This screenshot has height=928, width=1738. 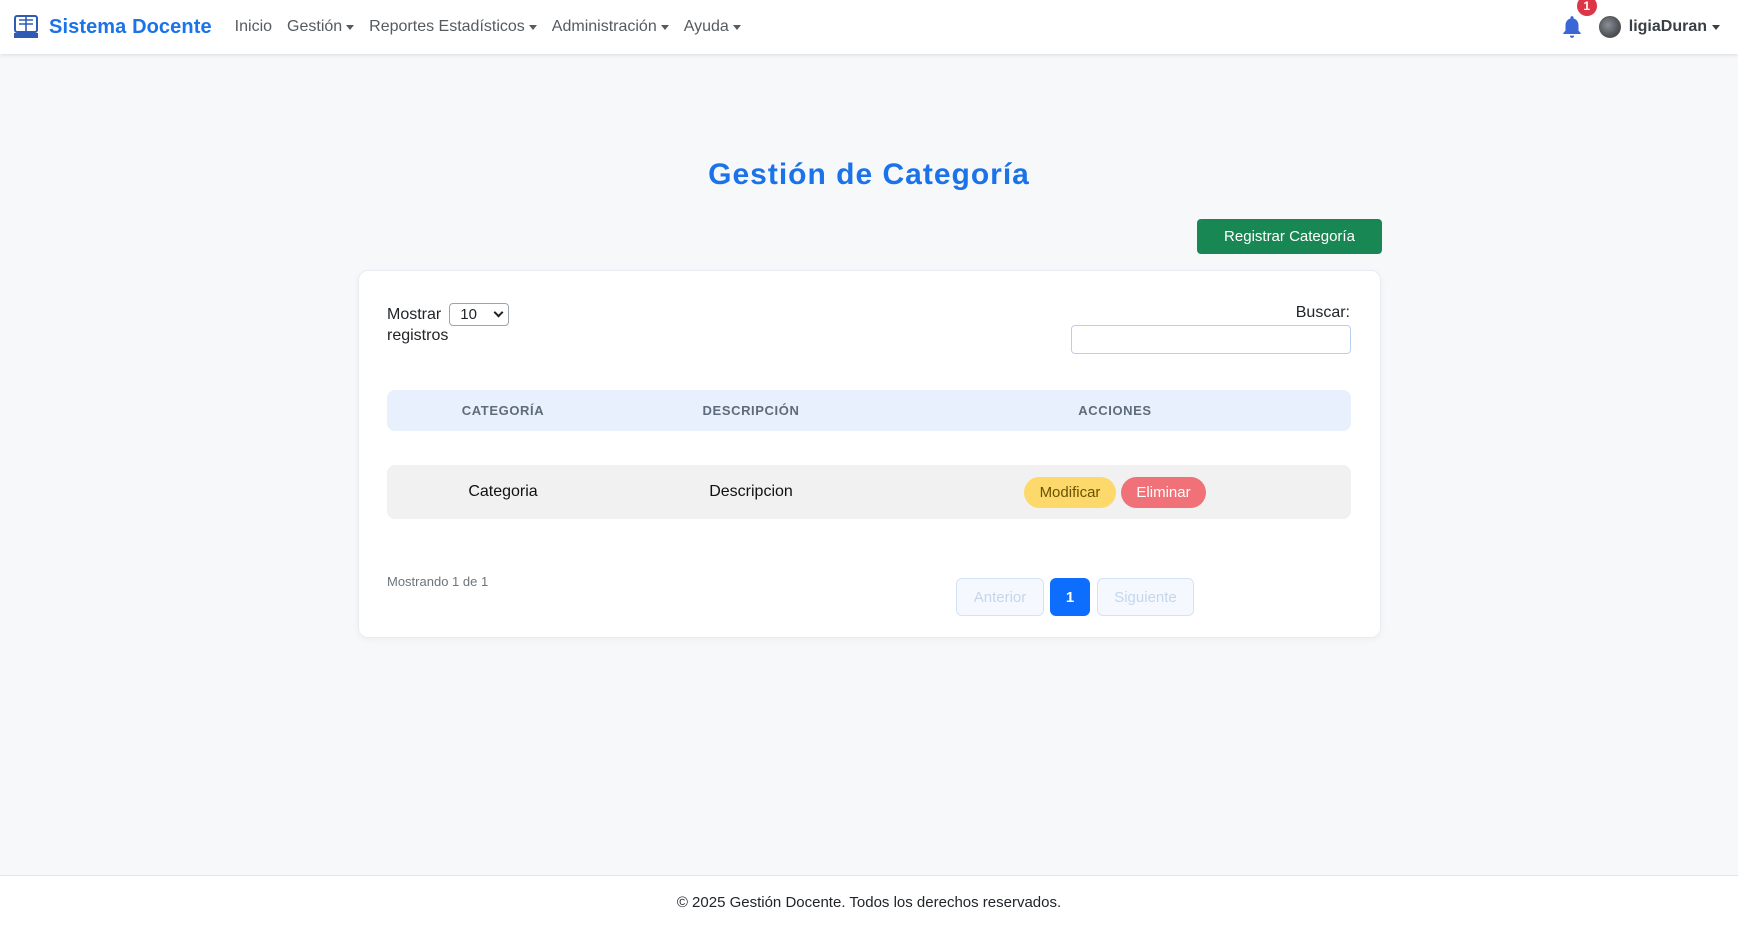 I want to click on table-info: Mostrando 1 de 1, so click(x=438, y=581).